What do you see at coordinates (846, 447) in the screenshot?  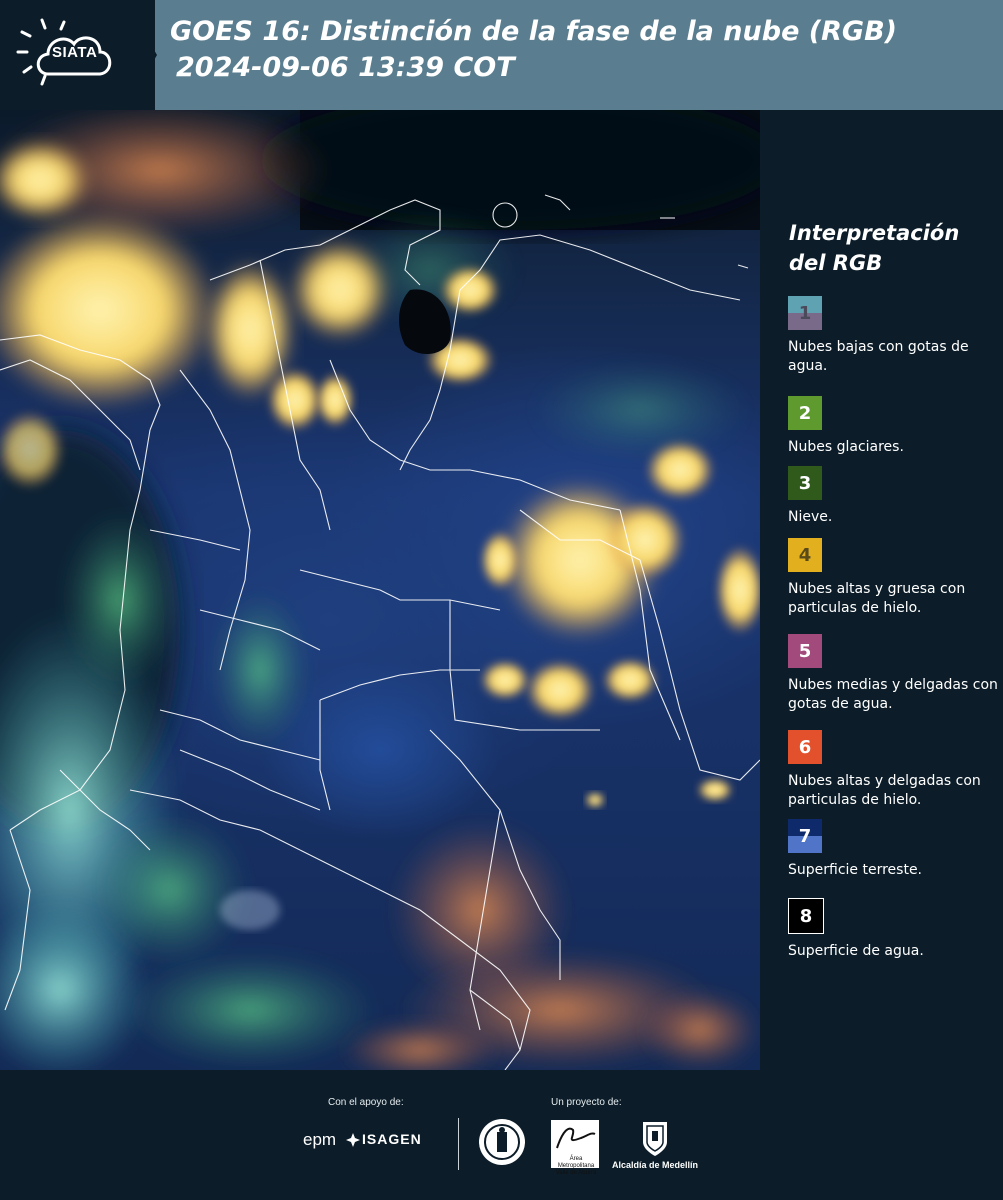 I see `legend-label: Nubes glaciares.` at bounding box center [846, 447].